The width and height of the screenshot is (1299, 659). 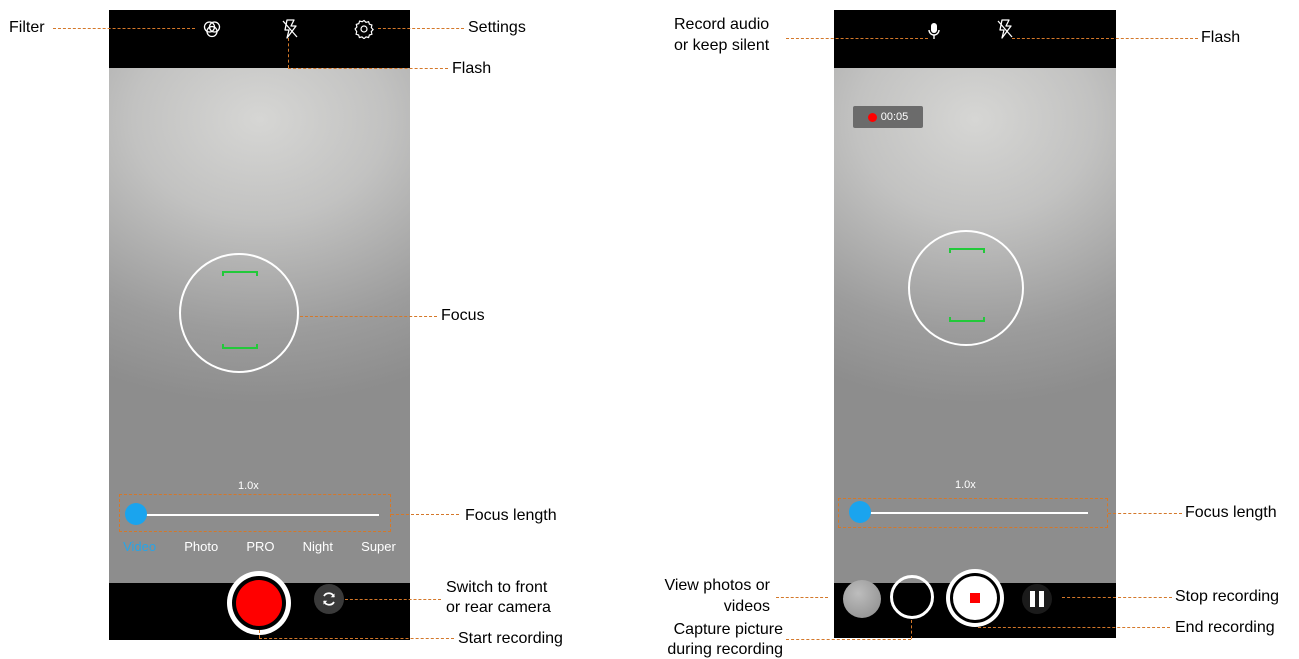 What do you see at coordinates (1221, 37) in the screenshot?
I see `callout-flash-right: Flash` at bounding box center [1221, 37].